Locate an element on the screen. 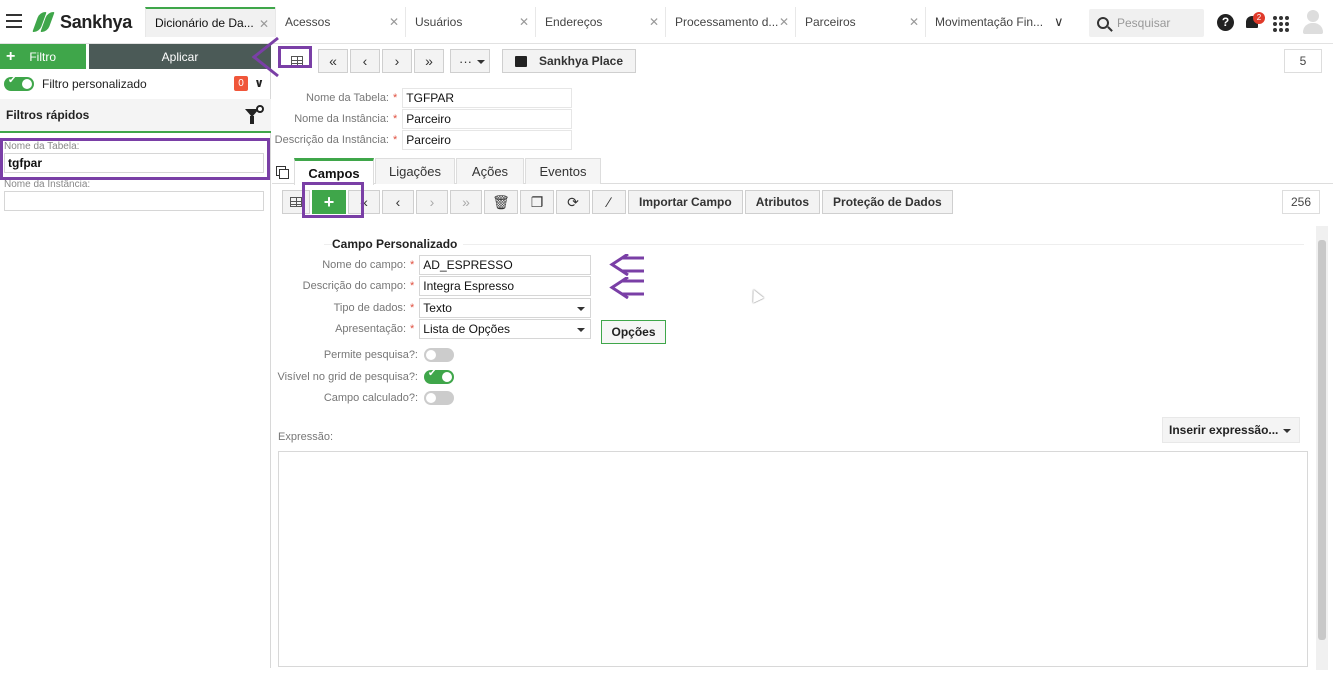  brand-name: Sankhya is located at coordinates (96, 21).